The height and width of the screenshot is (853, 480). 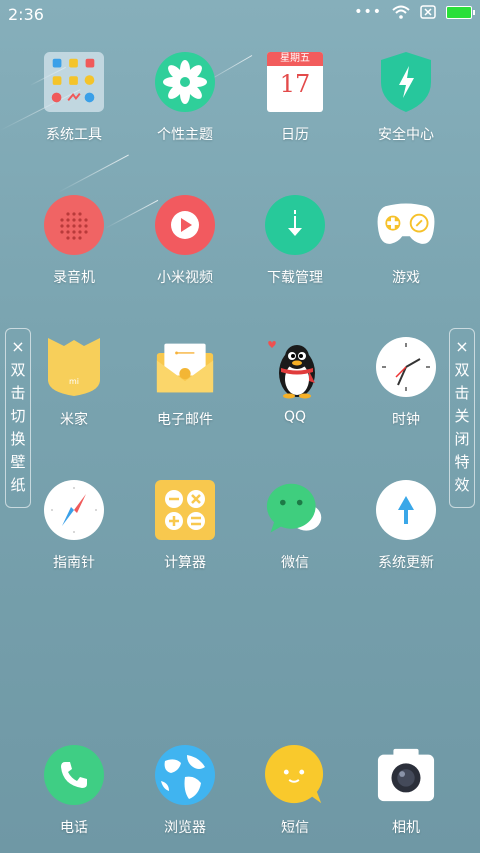 I want to click on folder-icon, so click(x=74, y=82).